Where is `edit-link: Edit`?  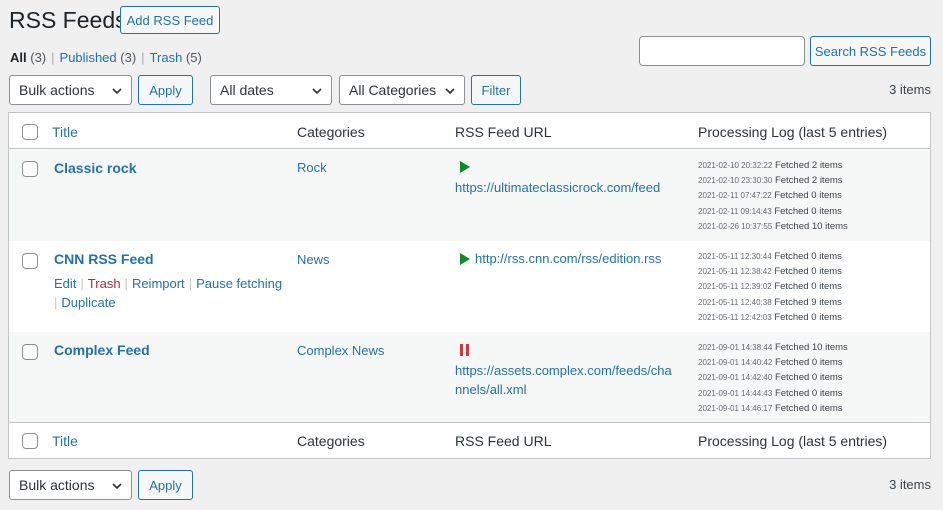
edit-link: Edit is located at coordinates (65, 283).